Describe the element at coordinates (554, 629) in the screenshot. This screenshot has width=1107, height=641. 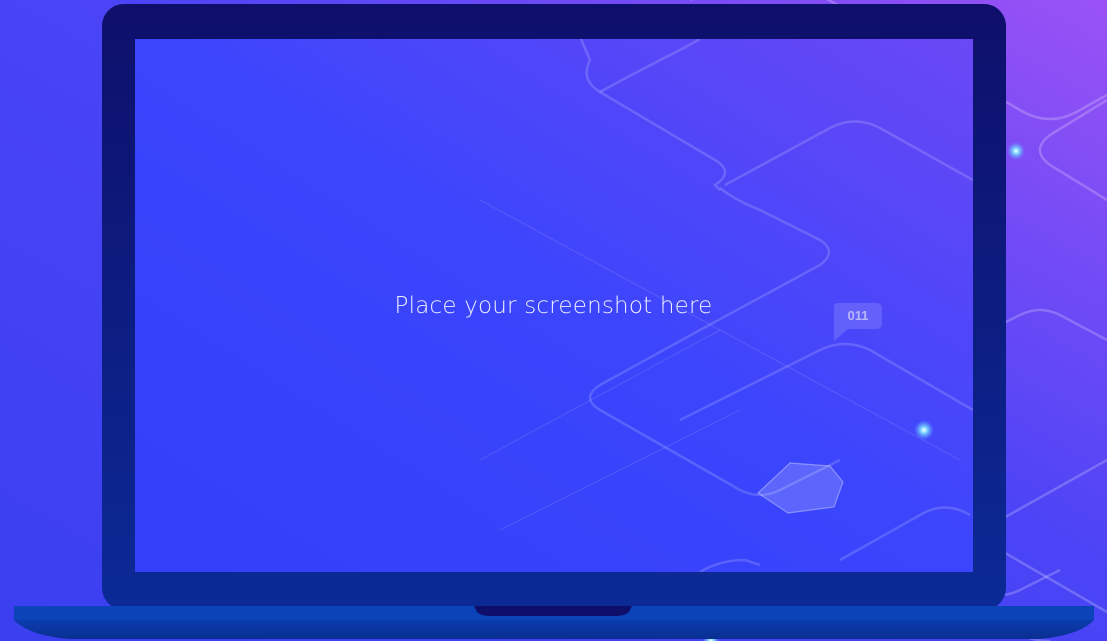
I see `laptop-base` at that location.